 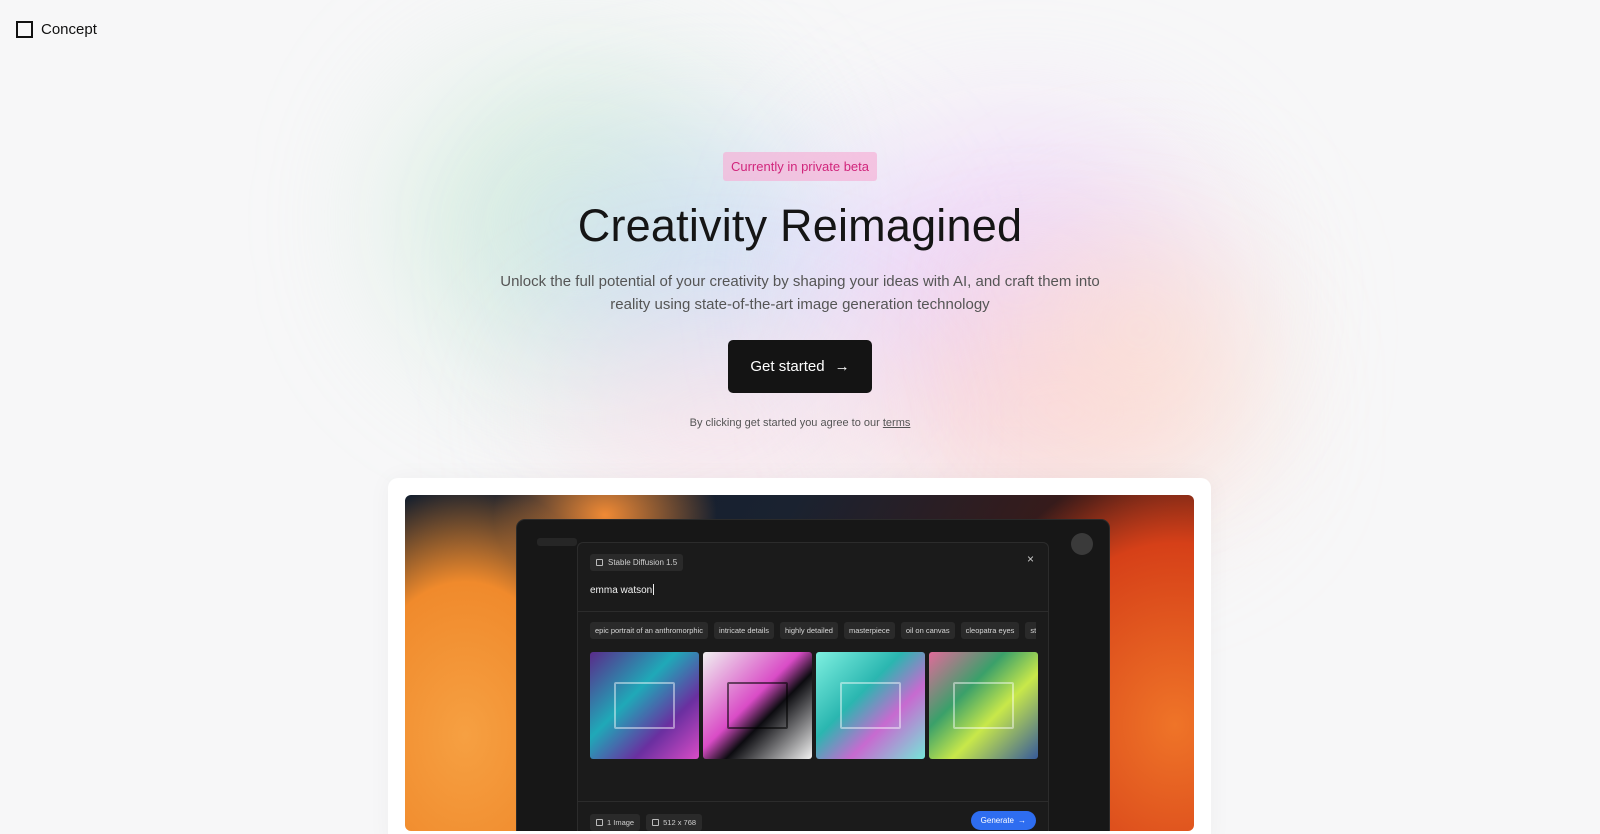 What do you see at coordinates (1082, 544) in the screenshot?
I see `avatar` at bounding box center [1082, 544].